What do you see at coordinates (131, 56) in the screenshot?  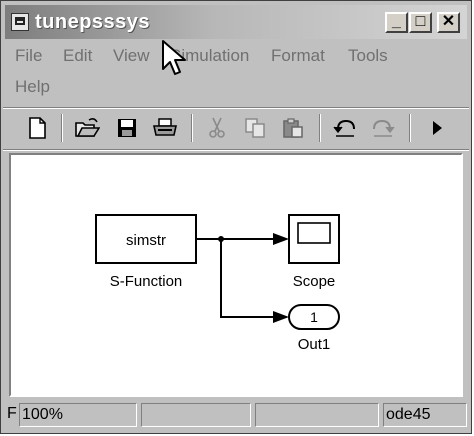 I see `menu-view: View` at bounding box center [131, 56].